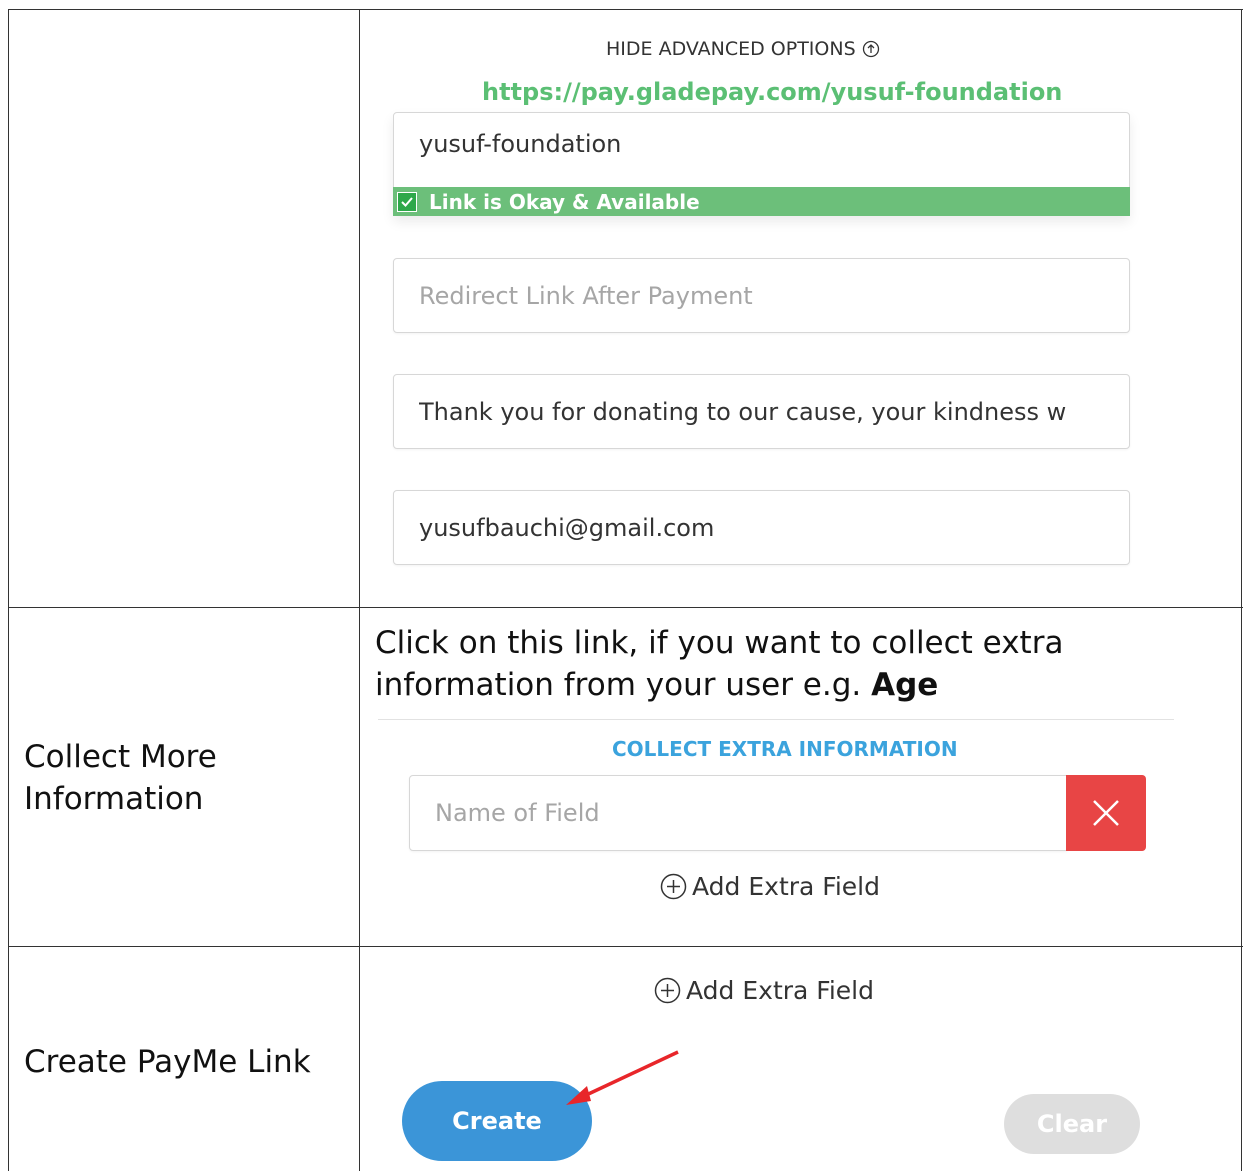 The image size is (1243, 1171). What do you see at coordinates (497, 1121) in the screenshot?
I see `create-button-label: Create` at bounding box center [497, 1121].